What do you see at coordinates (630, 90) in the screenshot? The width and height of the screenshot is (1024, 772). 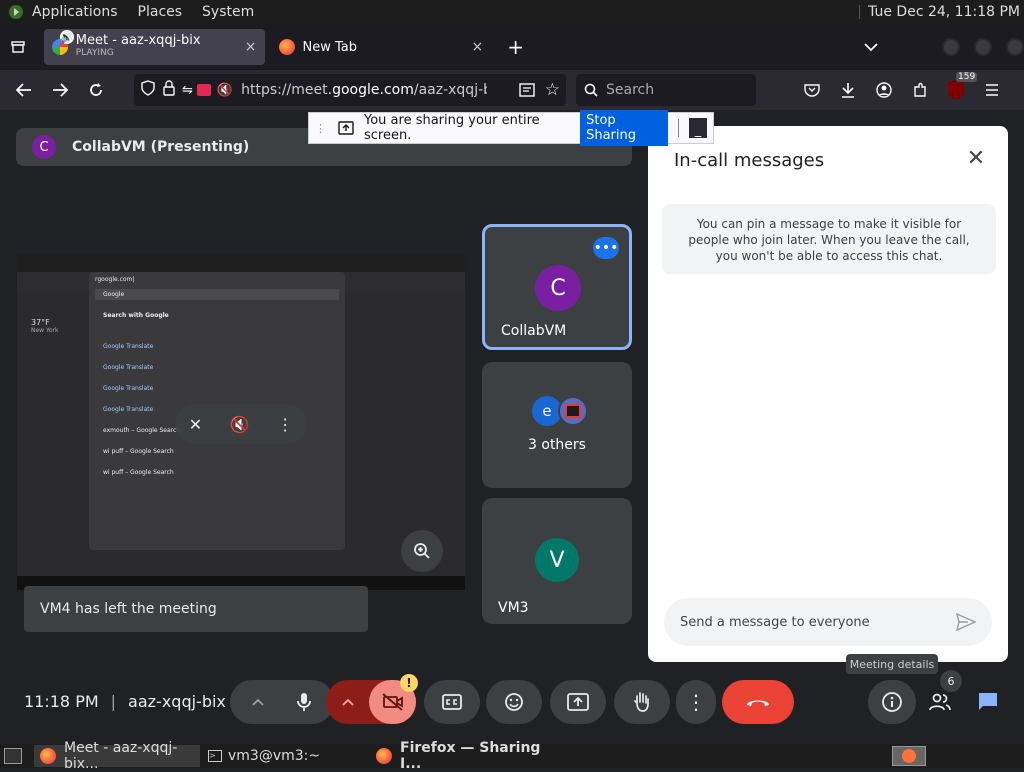 I see `search-placeholder: Search` at bounding box center [630, 90].